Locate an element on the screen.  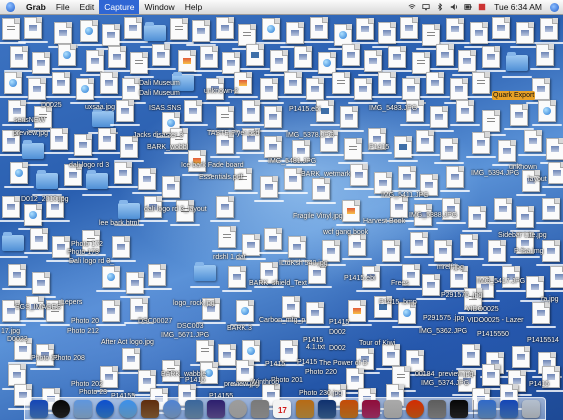
desktop-item-label: Photo 220 is located at coordinates (321, 372).